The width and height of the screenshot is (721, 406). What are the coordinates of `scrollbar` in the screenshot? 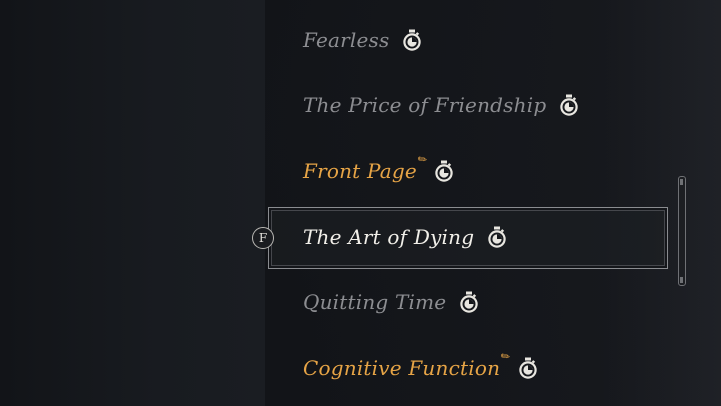 It's located at (682, 231).